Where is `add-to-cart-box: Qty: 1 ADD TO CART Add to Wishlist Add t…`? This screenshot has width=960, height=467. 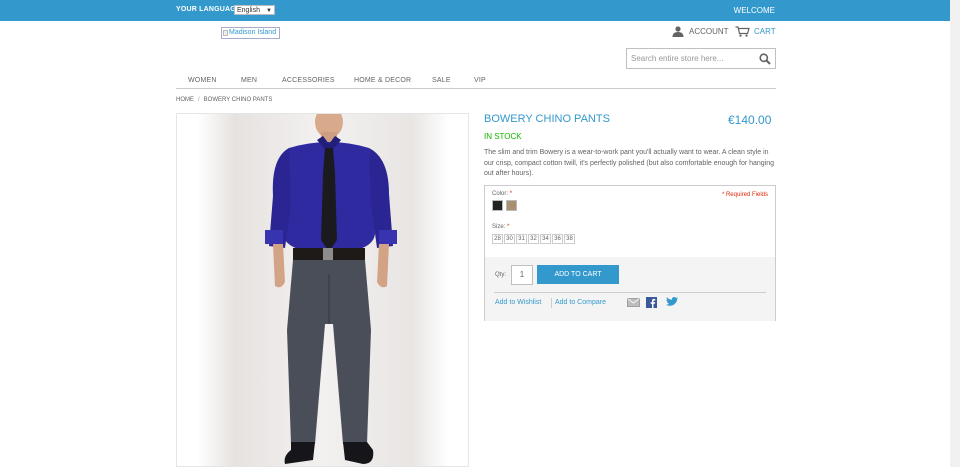 add-to-cart-box: Qty: 1 ADD TO CART Add to Wishlist Add t… is located at coordinates (630, 289).